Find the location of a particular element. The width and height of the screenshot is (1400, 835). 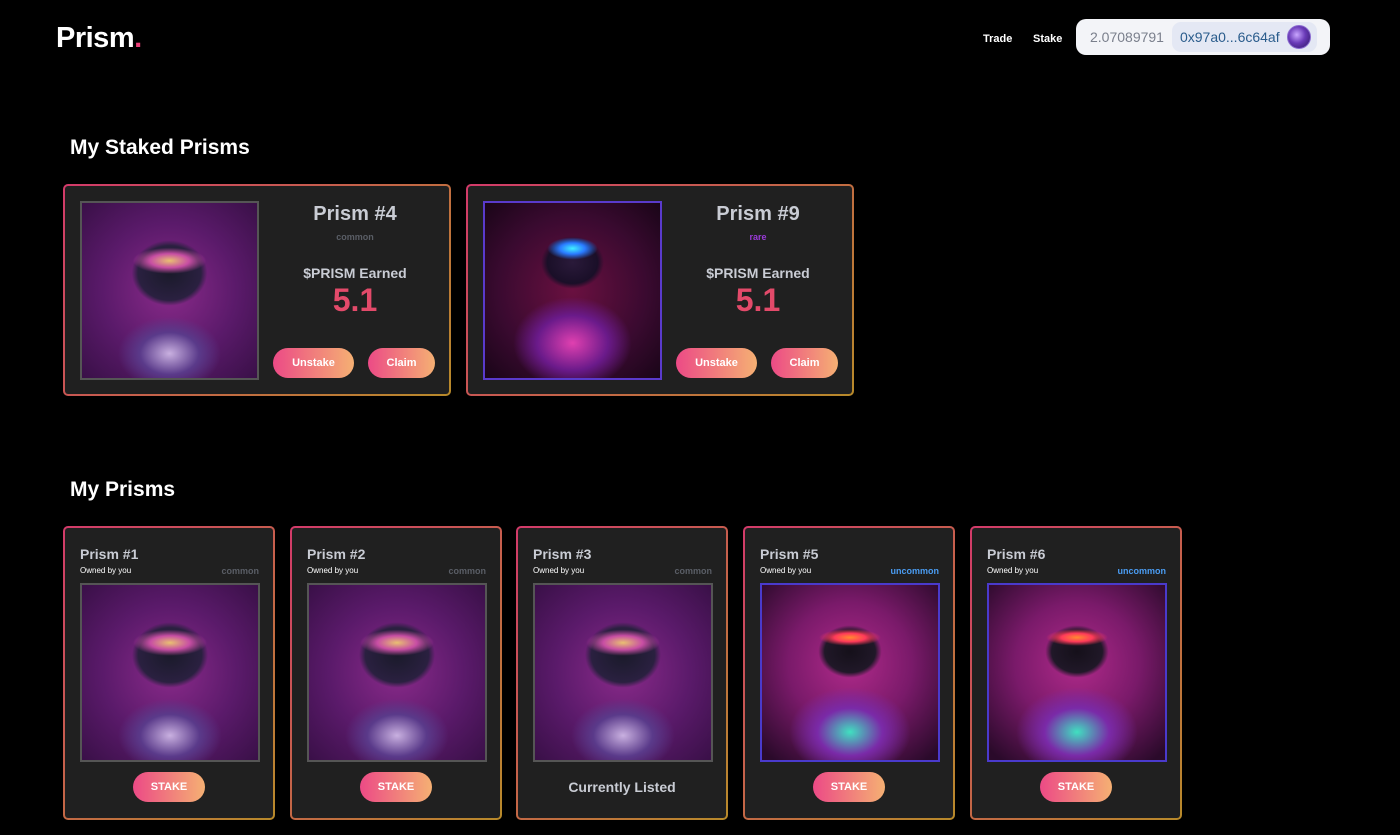

wallet-address-pill: 0x97a0...6c64af is located at coordinates (1244, 37).